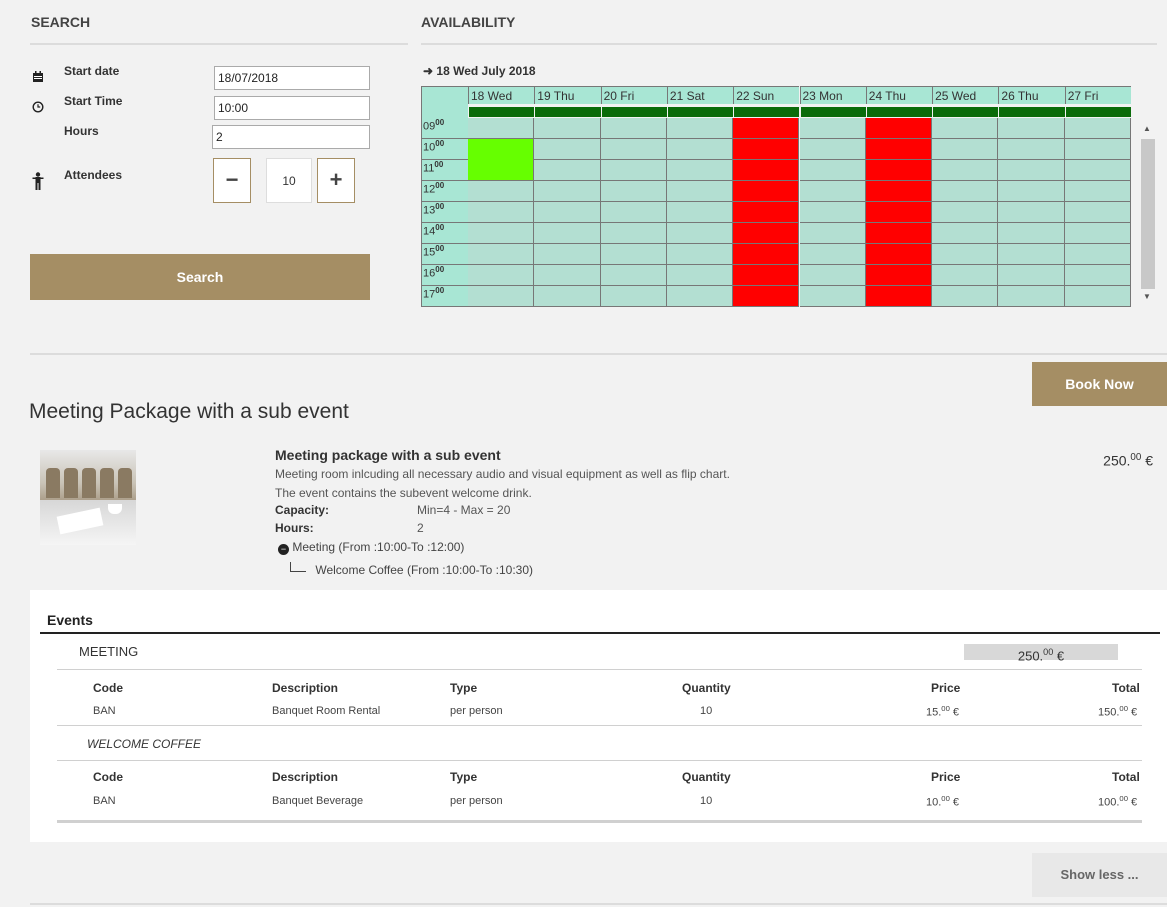 The width and height of the screenshot is (1167, 907). What do you see at coordinates (232, 180) in the screenshot?
I see `attendees-minus-button: −` at bounding box center [232, 180].